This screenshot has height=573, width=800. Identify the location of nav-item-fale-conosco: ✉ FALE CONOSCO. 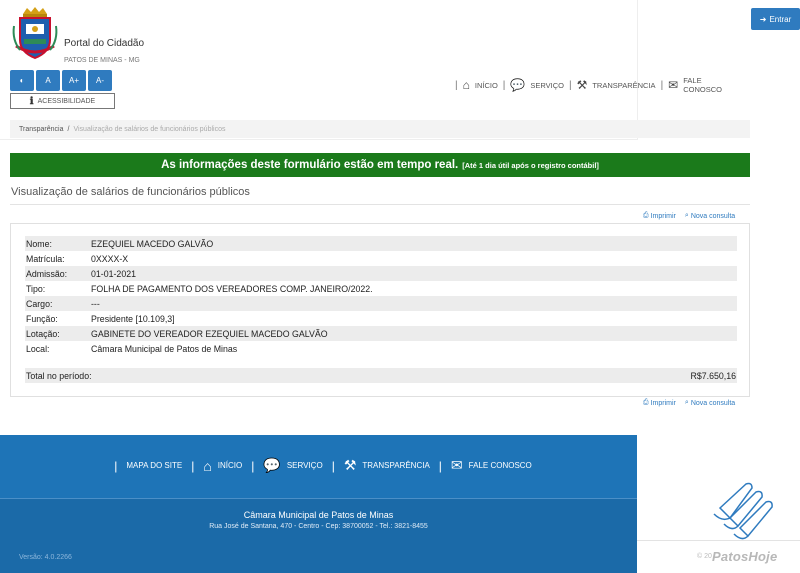
(695, 85).